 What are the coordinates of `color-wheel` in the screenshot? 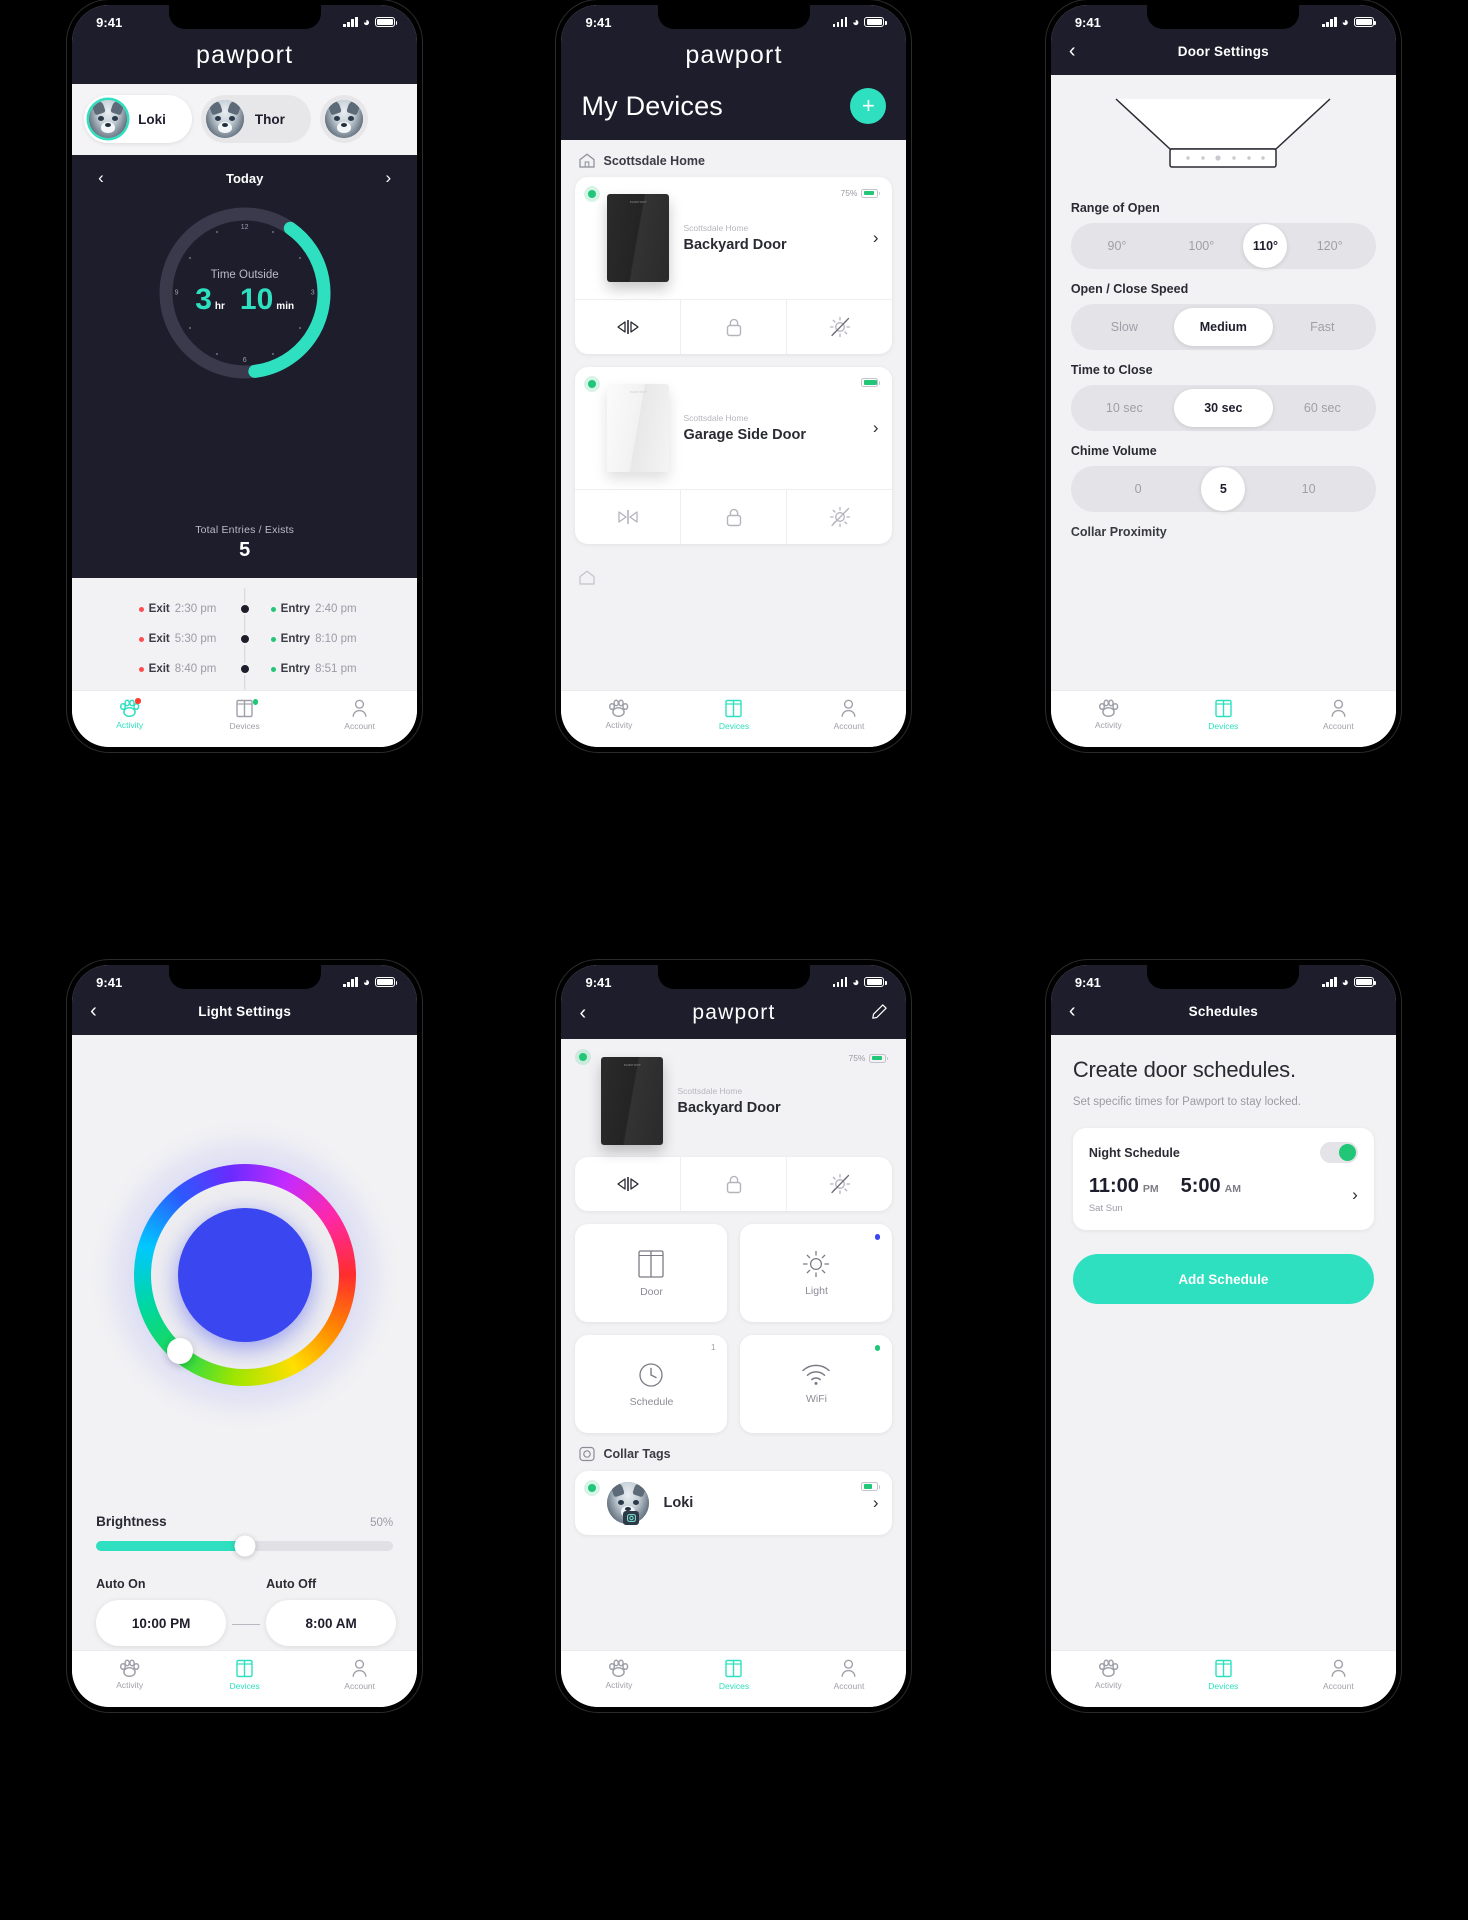 It's located at (244, 1274).